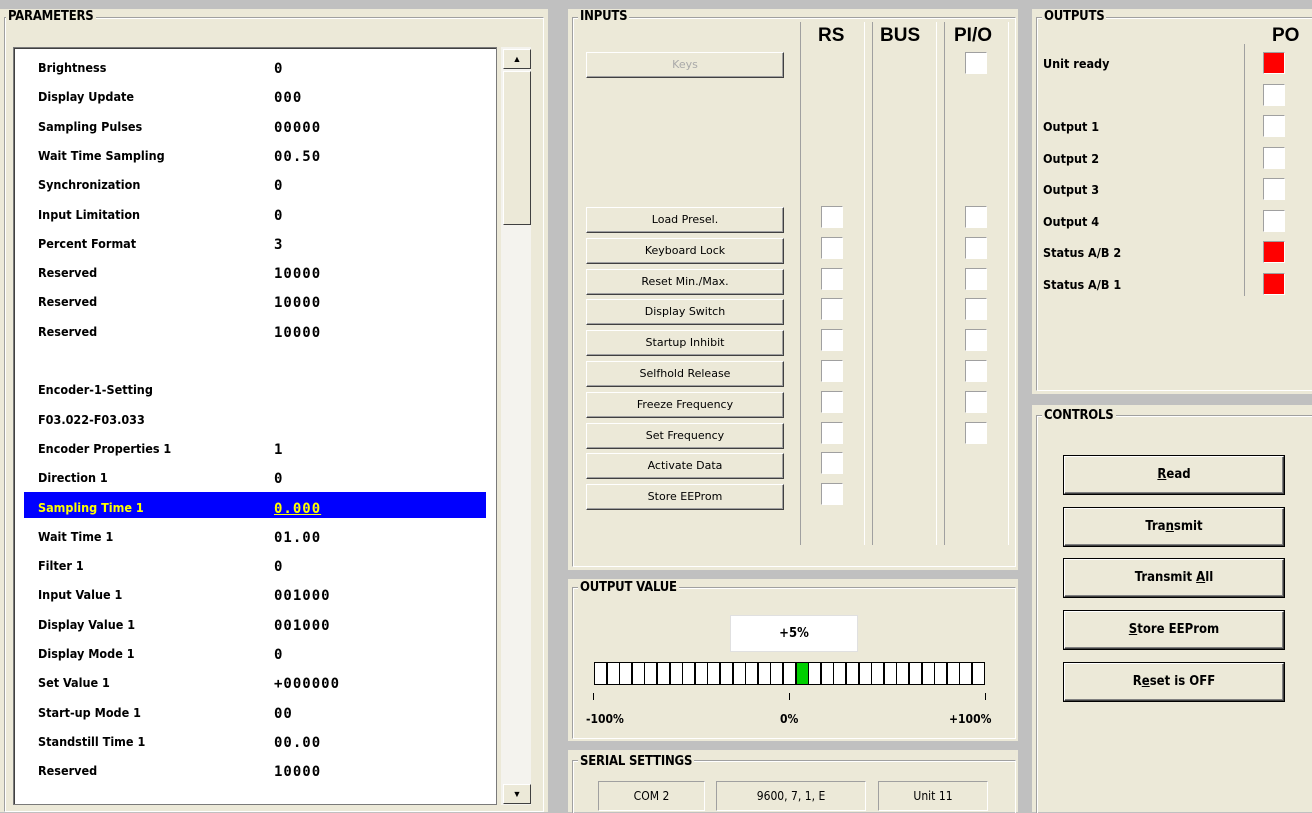 The height and width of the screenshot is (813, 1312). Describe the element at coordinates (105, 448) in the screenshot. I see `parameter-name: Encoder Properties 1` at that location.